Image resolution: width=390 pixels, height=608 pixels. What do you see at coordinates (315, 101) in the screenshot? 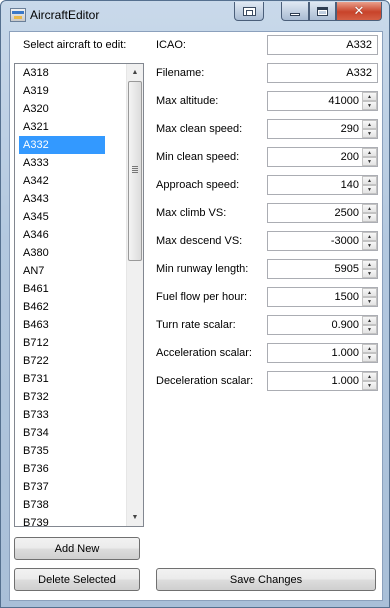
I see `max-altitude-value: 41000` at bounding box center [315, 101].